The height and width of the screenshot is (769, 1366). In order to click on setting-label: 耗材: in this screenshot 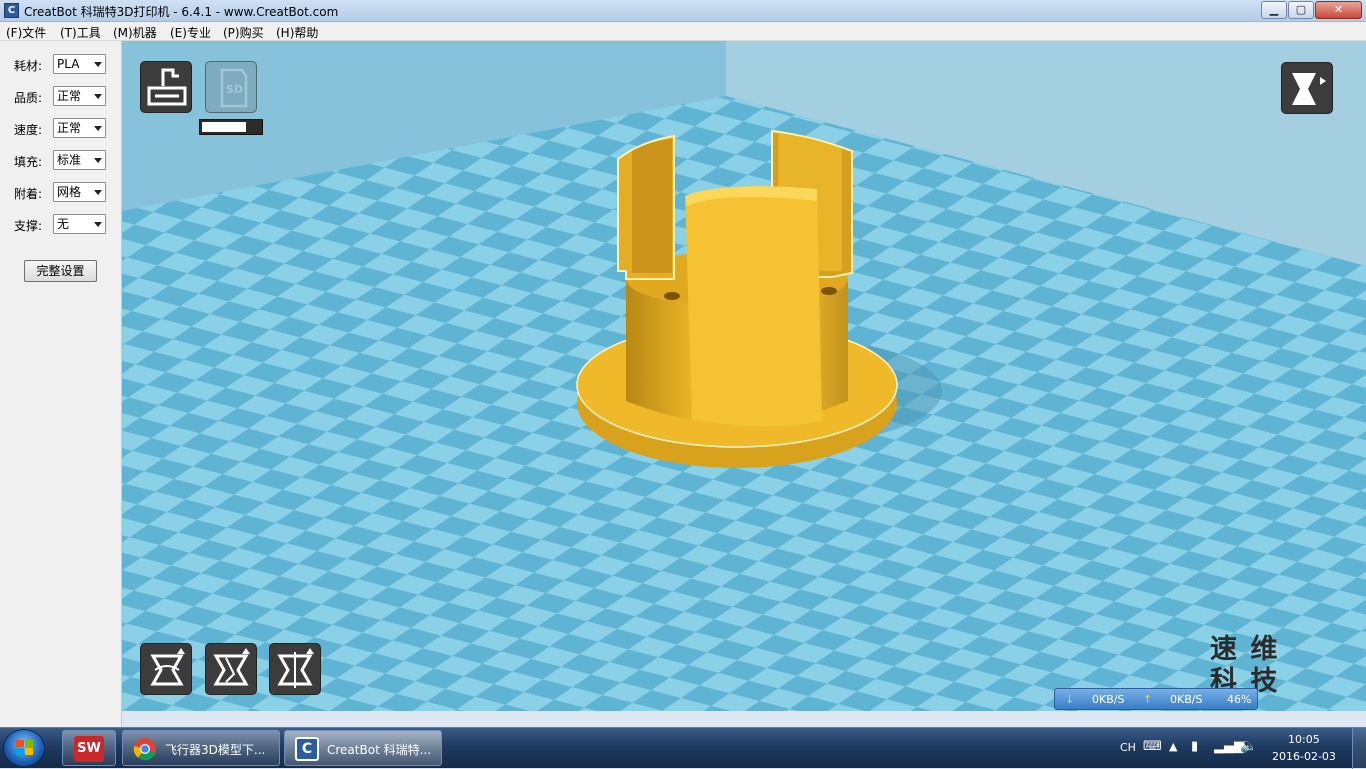, I will do `click(28, 66)`.